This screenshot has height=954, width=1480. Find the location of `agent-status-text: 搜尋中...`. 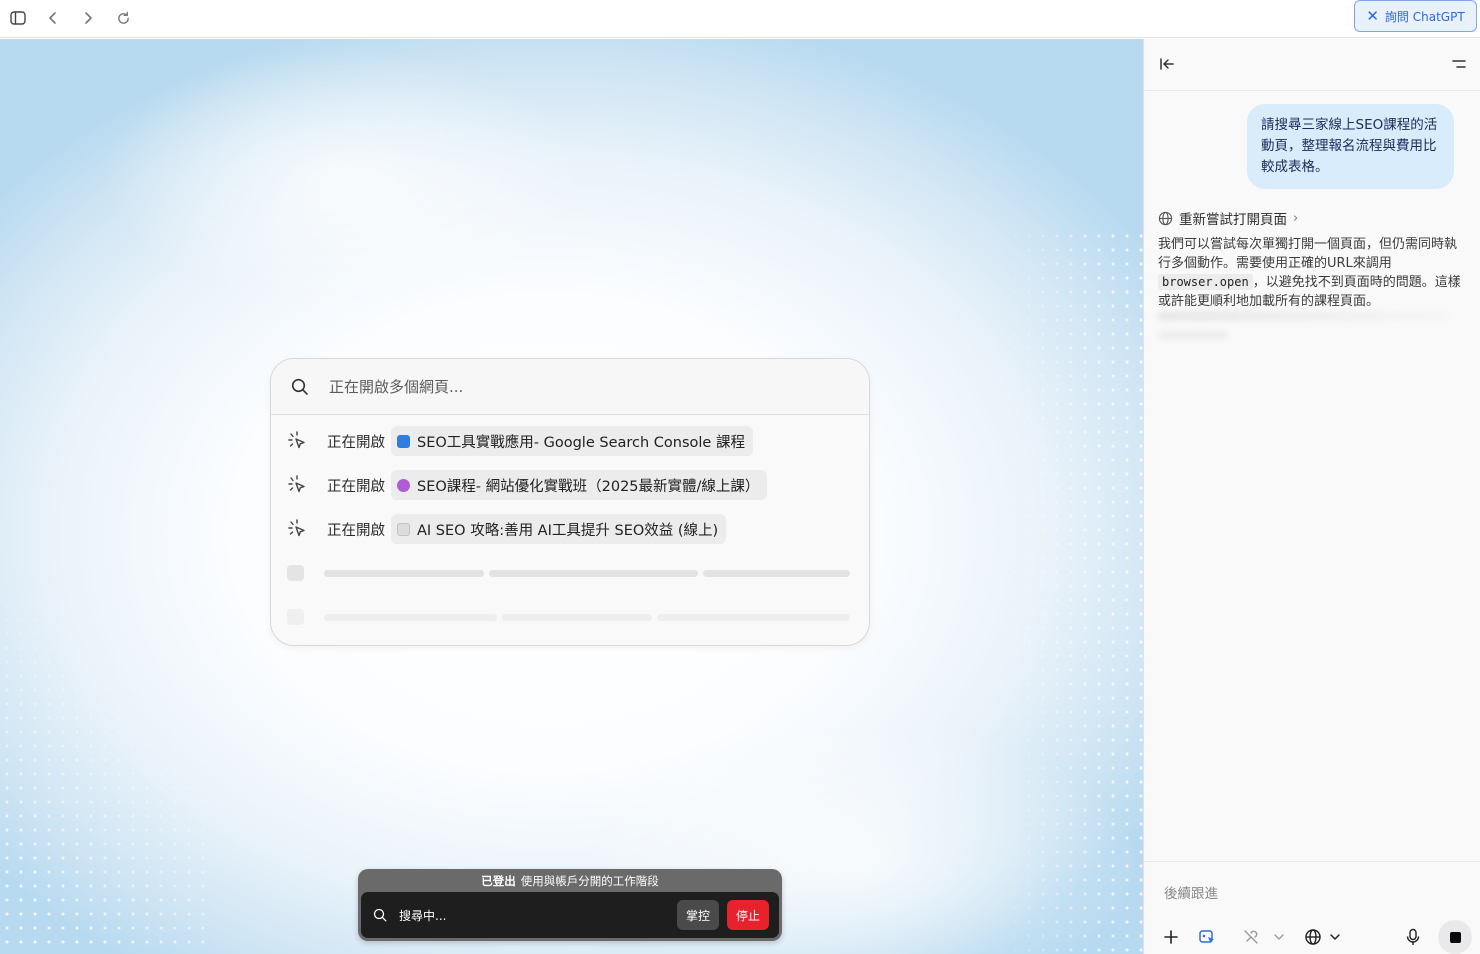

agent-status-text: 搜尋中... is located at coordinates (423, 915).